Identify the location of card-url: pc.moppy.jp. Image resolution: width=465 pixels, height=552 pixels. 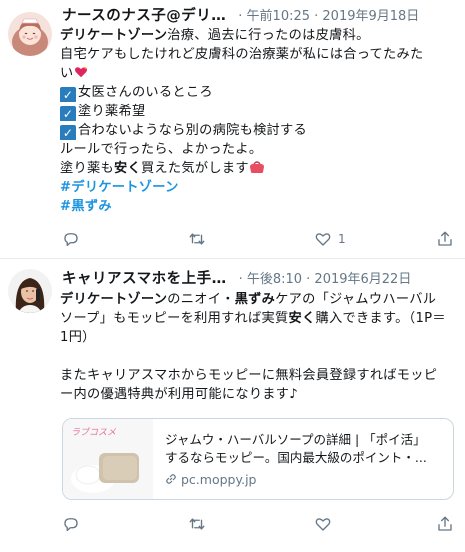
(304, 480).